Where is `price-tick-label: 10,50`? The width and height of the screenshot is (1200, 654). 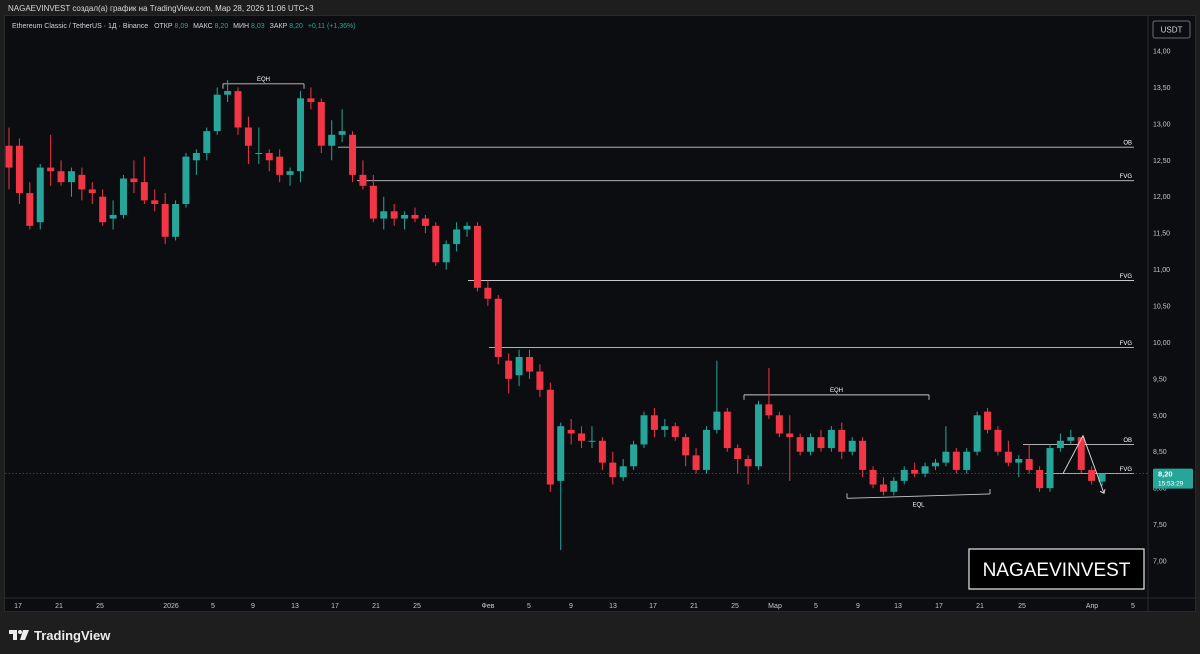
price-tick-label: 10,50 is located at coordinates (1162, 307).